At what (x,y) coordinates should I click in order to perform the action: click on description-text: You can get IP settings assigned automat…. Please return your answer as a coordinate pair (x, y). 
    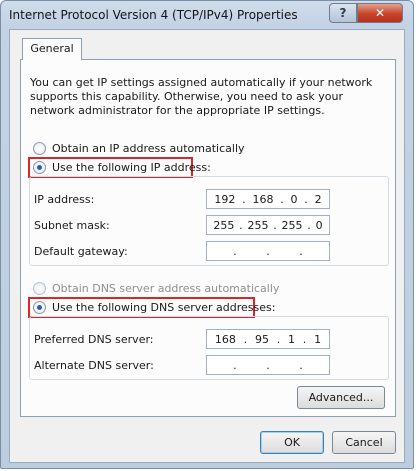
    Looking at the image, I should click on (201, 96).